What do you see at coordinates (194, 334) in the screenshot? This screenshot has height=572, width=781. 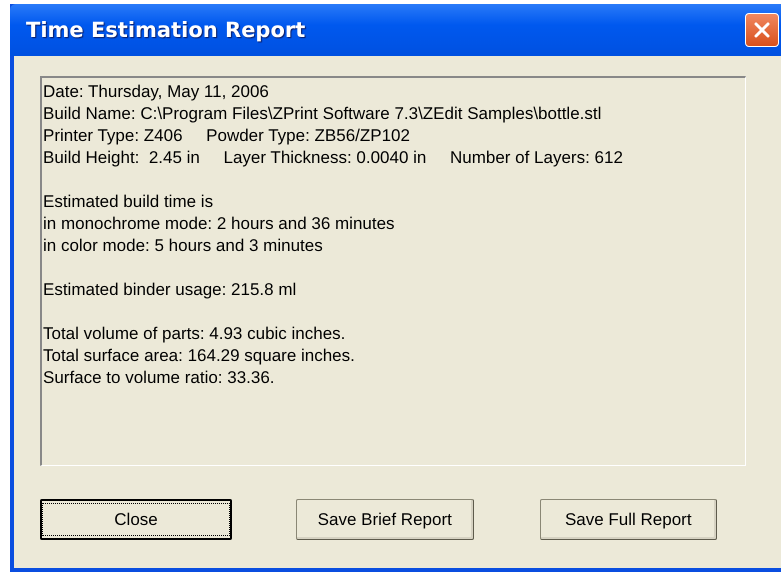 I see `report-line: Total volume of parts: 4.93 cubic inches.` at bounding box center [194, 334].